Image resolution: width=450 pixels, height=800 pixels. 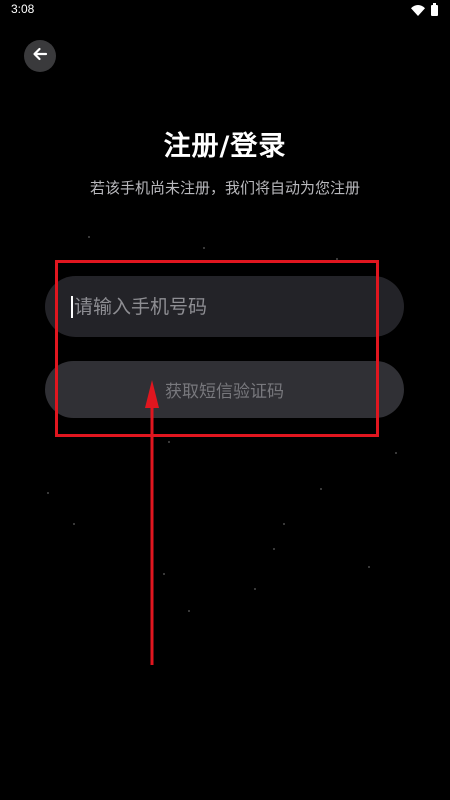 I want to click on get-code-button-label: 获取短信验证码, so click(x=224, y=392).